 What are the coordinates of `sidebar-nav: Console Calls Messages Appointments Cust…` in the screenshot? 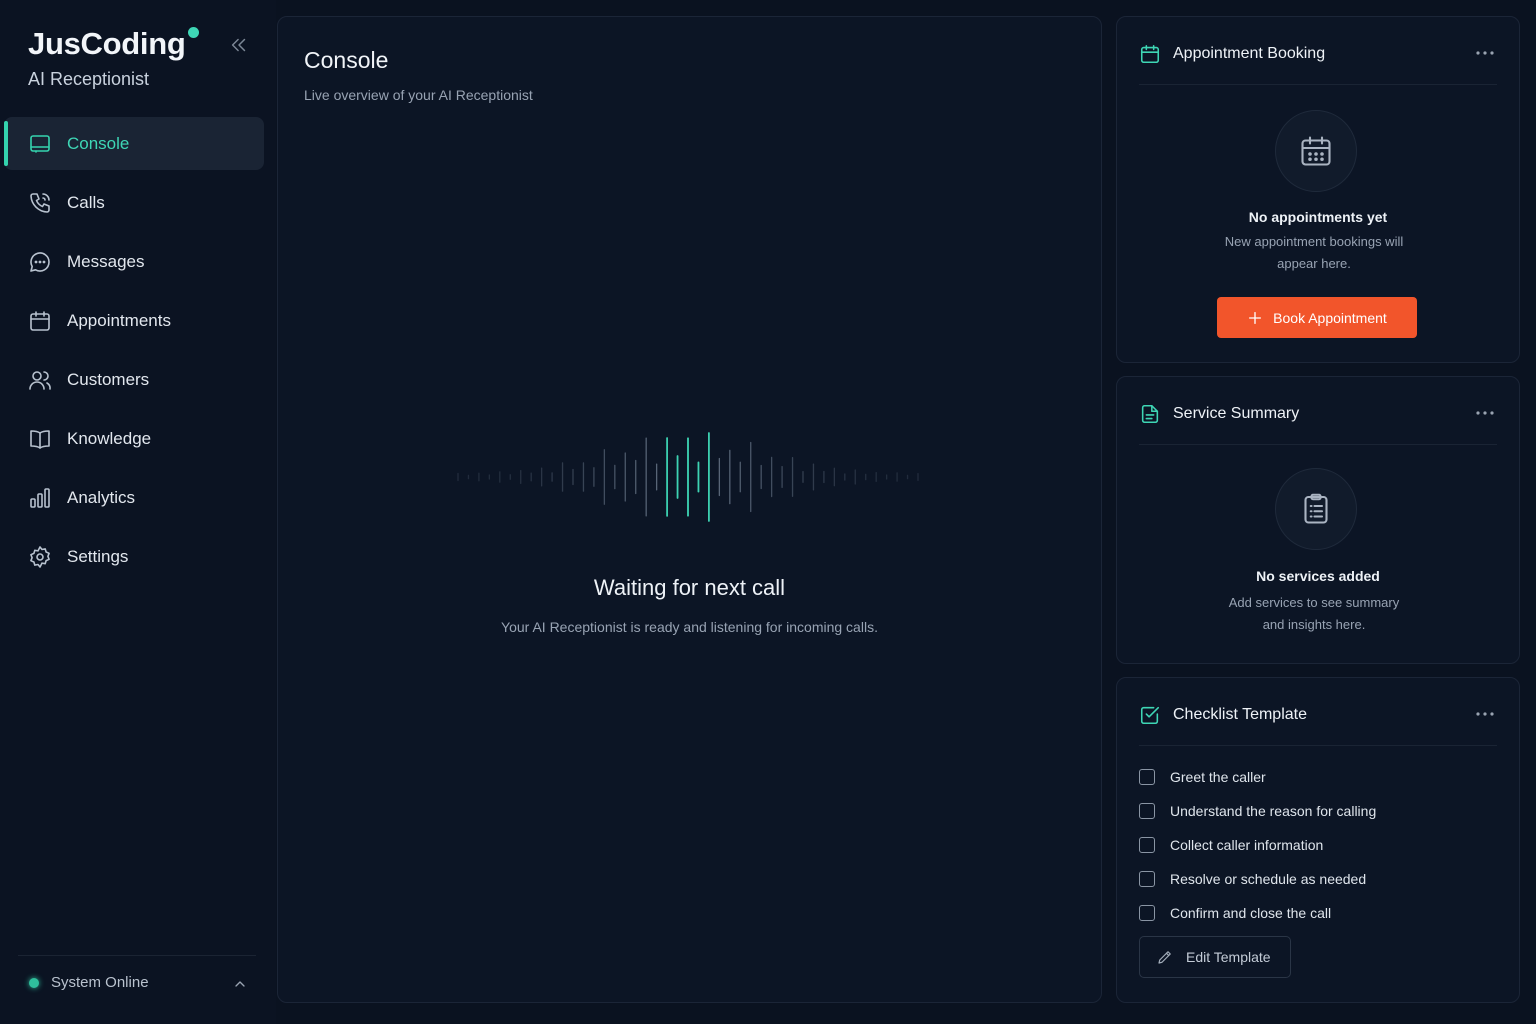 It's located at (134, 353).